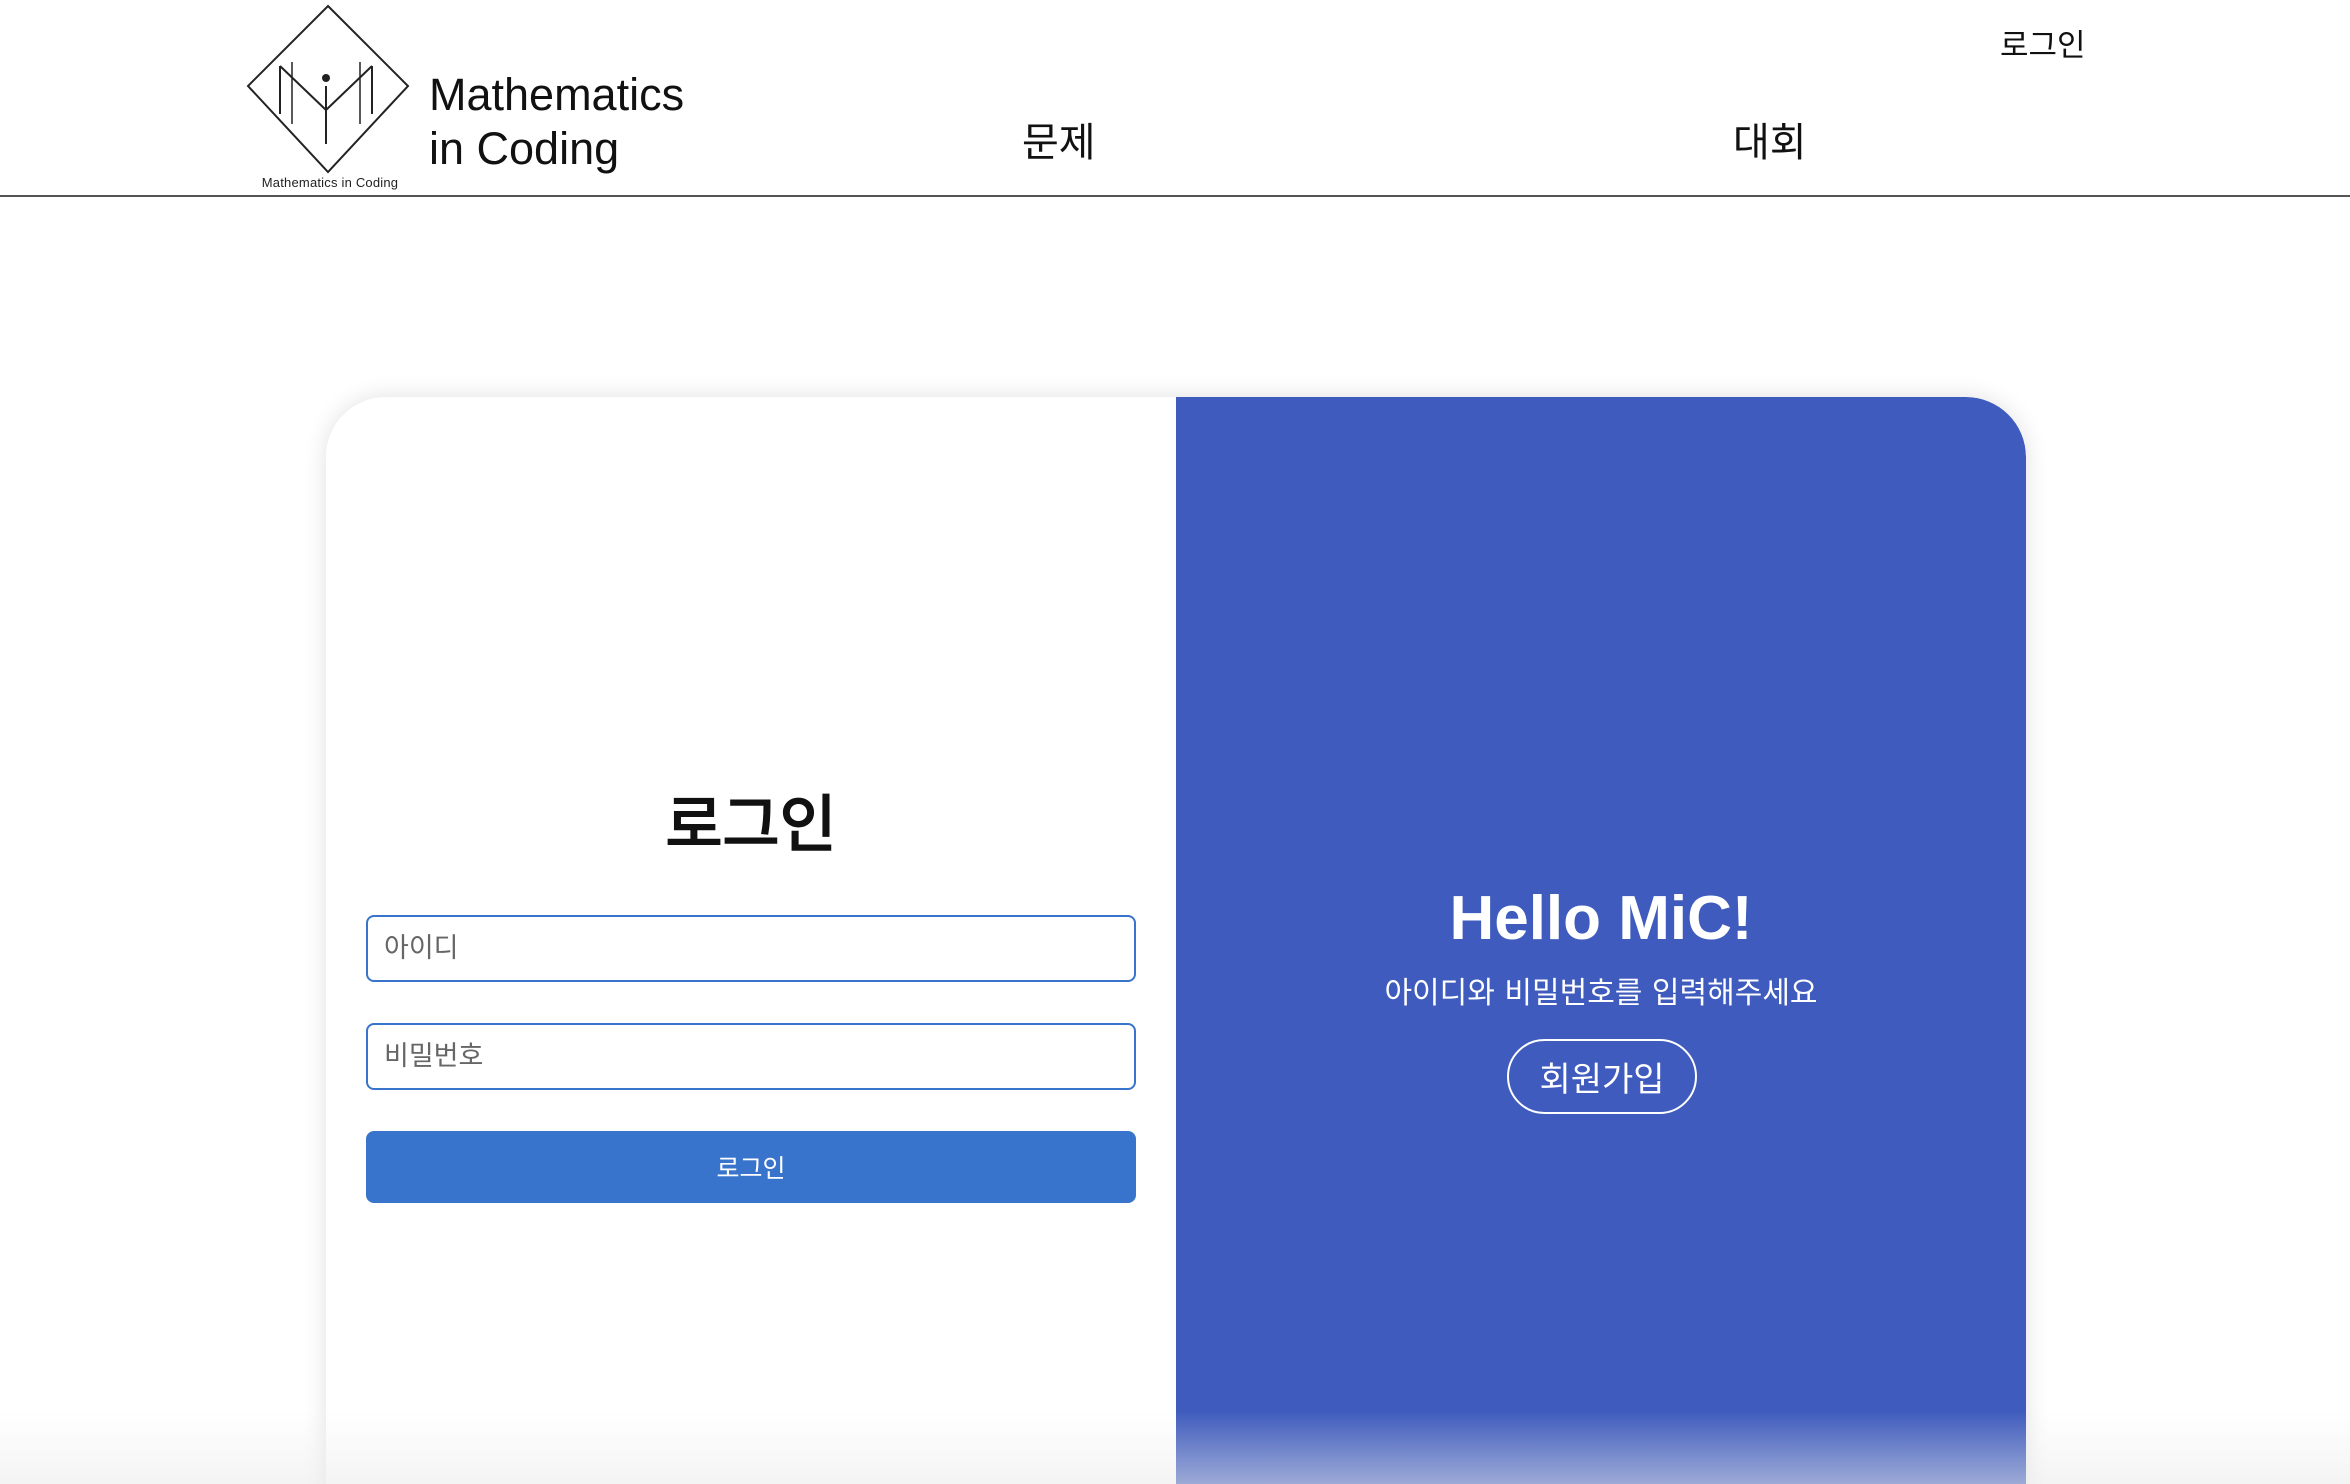 This screenshot has width=2350, height=1484. I want to click on welcome-headline: Hello MiC!, so click(1601, 918).